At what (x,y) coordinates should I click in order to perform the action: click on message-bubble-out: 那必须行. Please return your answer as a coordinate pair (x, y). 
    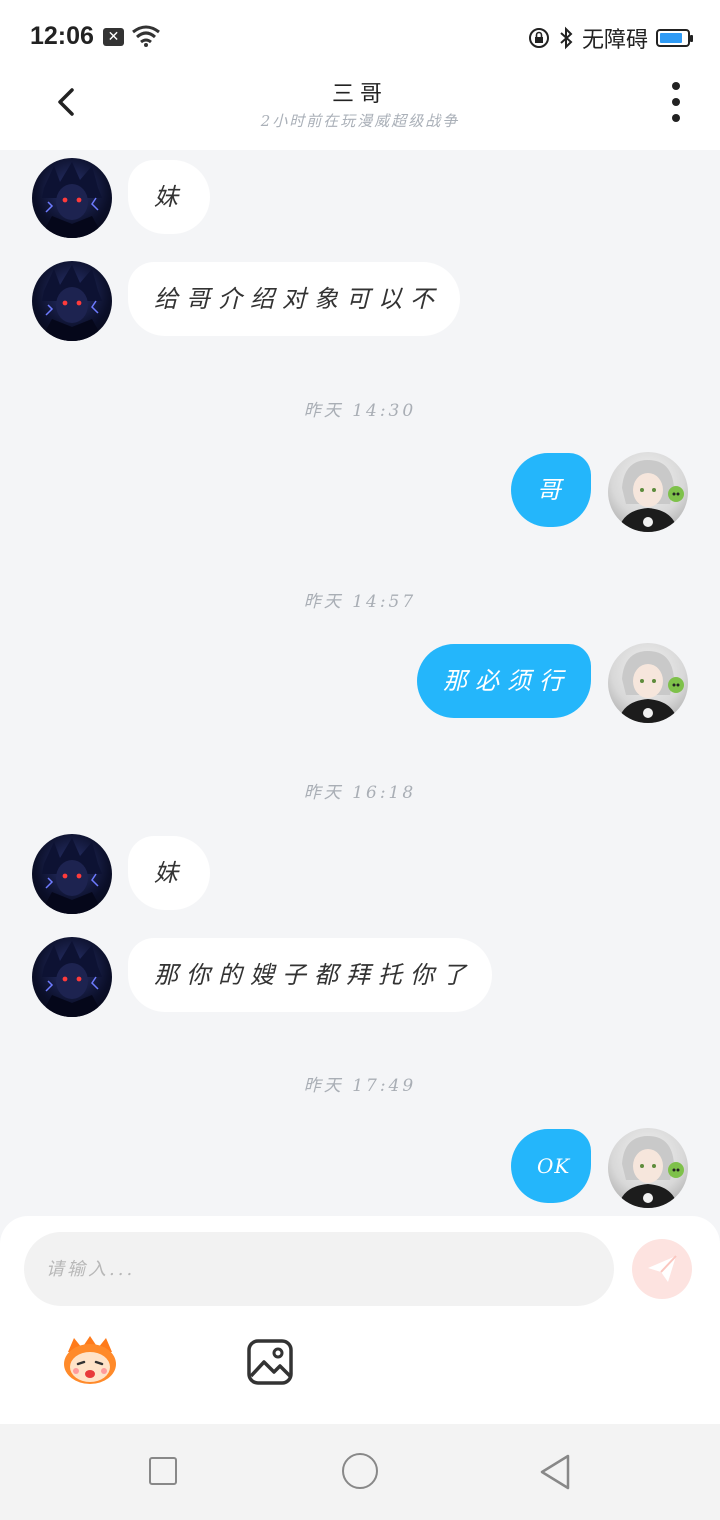
    Looking at the image, I should click on (504, 681).